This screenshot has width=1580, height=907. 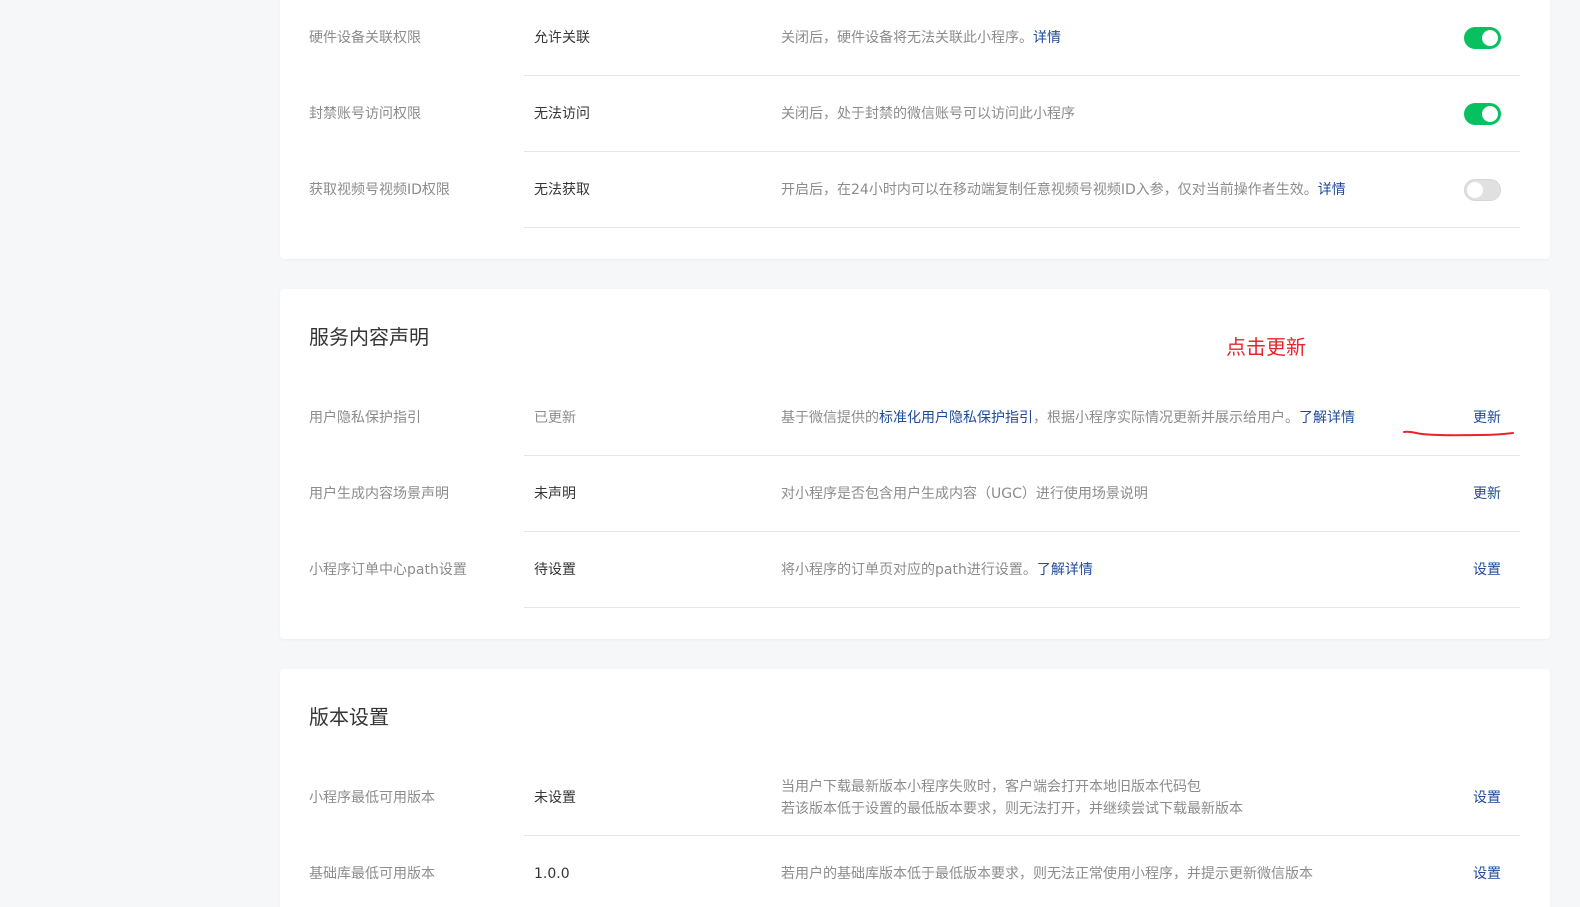 I want to click on permission-row-banned-account: 封禁账号访问权限 无法访问 关闭后，处于封禁的微信账号可以访问此小程序, so click(x=915, y=114).